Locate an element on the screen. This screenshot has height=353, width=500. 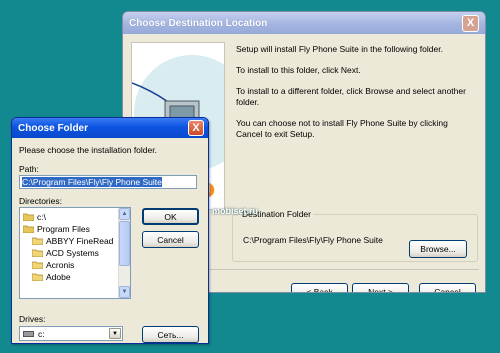
directory-item: Adobe is located at coordinates (51, 276).